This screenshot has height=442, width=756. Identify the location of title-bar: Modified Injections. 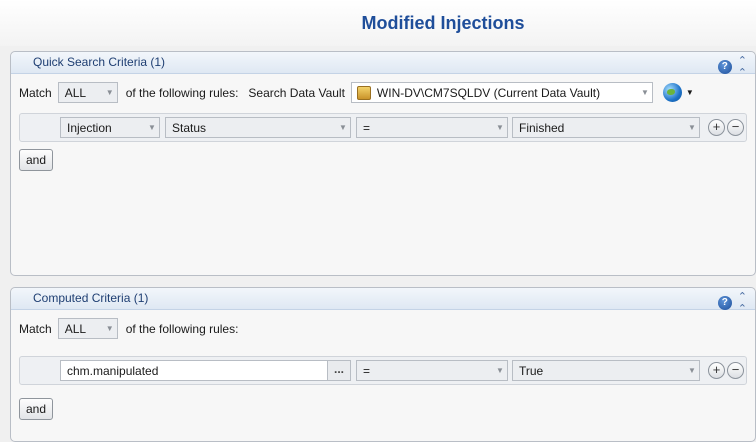
(378, 23).